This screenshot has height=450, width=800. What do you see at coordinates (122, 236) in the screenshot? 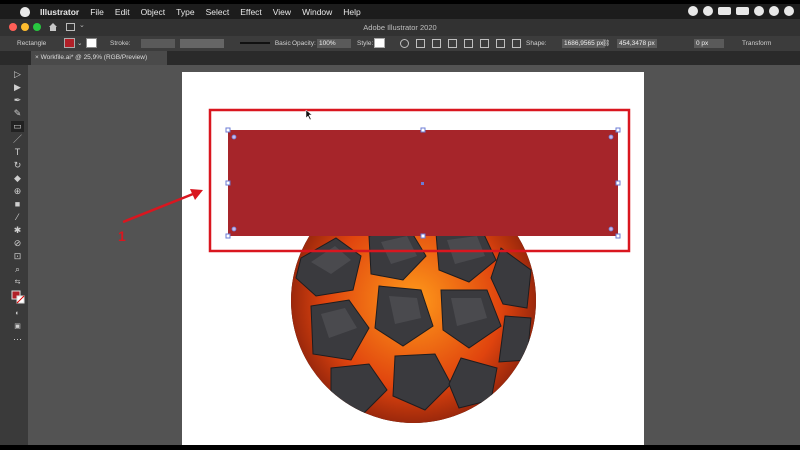
I see `annotation-number: 1` at bounding box center [122, 236].